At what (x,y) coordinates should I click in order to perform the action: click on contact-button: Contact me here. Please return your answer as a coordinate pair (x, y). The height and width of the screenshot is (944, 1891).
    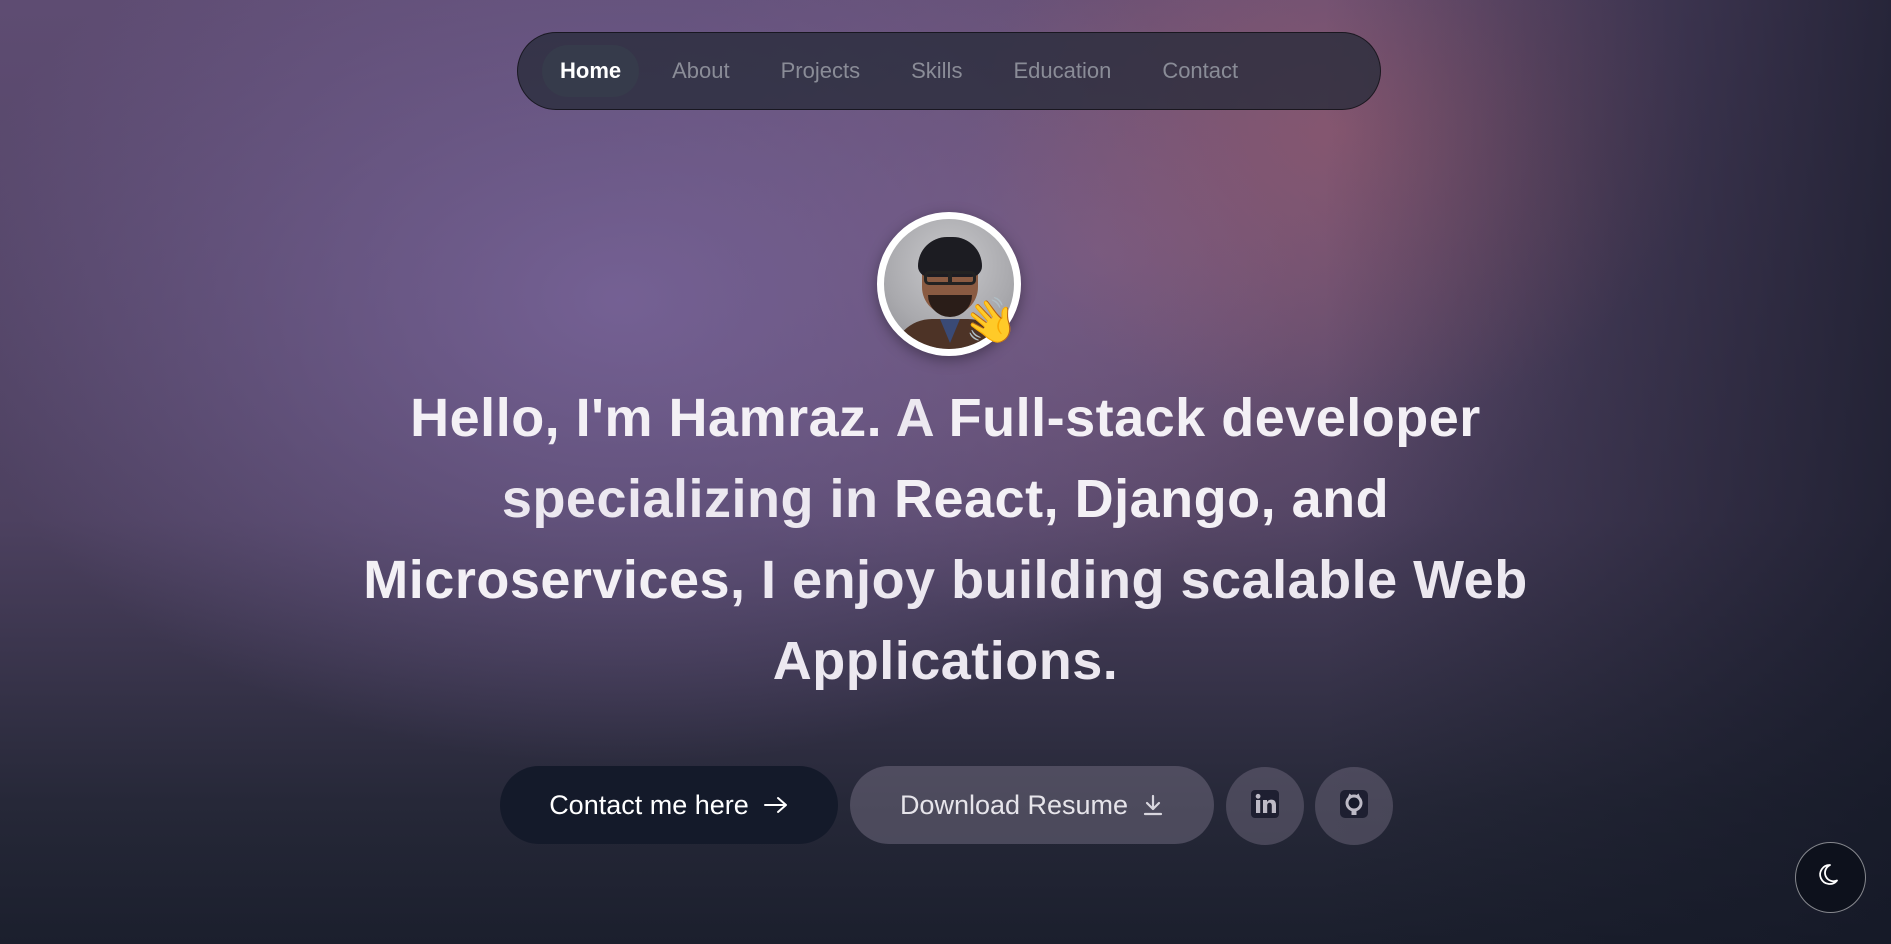
    Looking at the image, I should click on (669, 805).